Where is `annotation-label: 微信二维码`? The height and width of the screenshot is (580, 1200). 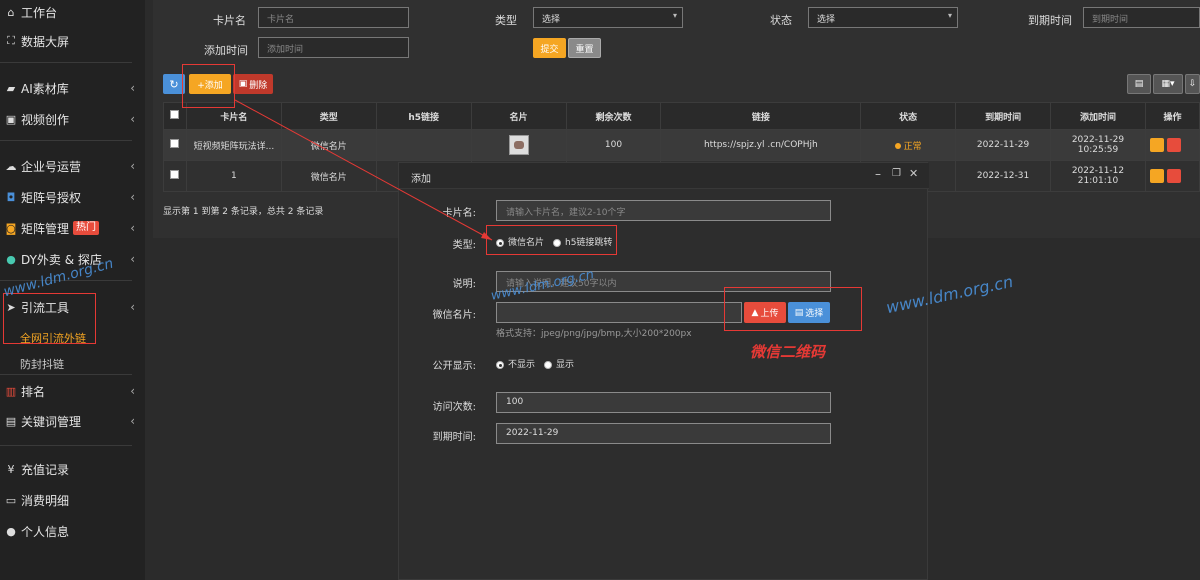 annotation-label: 微信二维码 is located at coordinates (788, 352).